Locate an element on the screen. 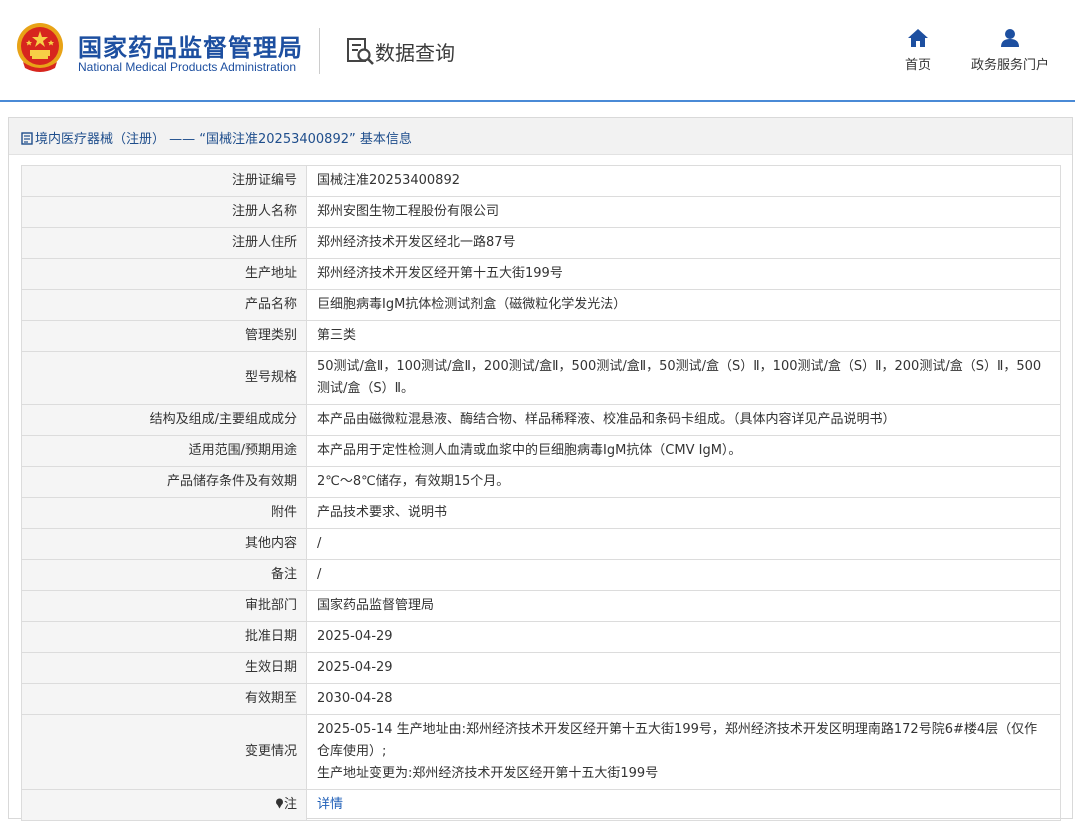 The height and width of the screenshot is (821, 1075). header-divider is located at coordinates (319, 51).